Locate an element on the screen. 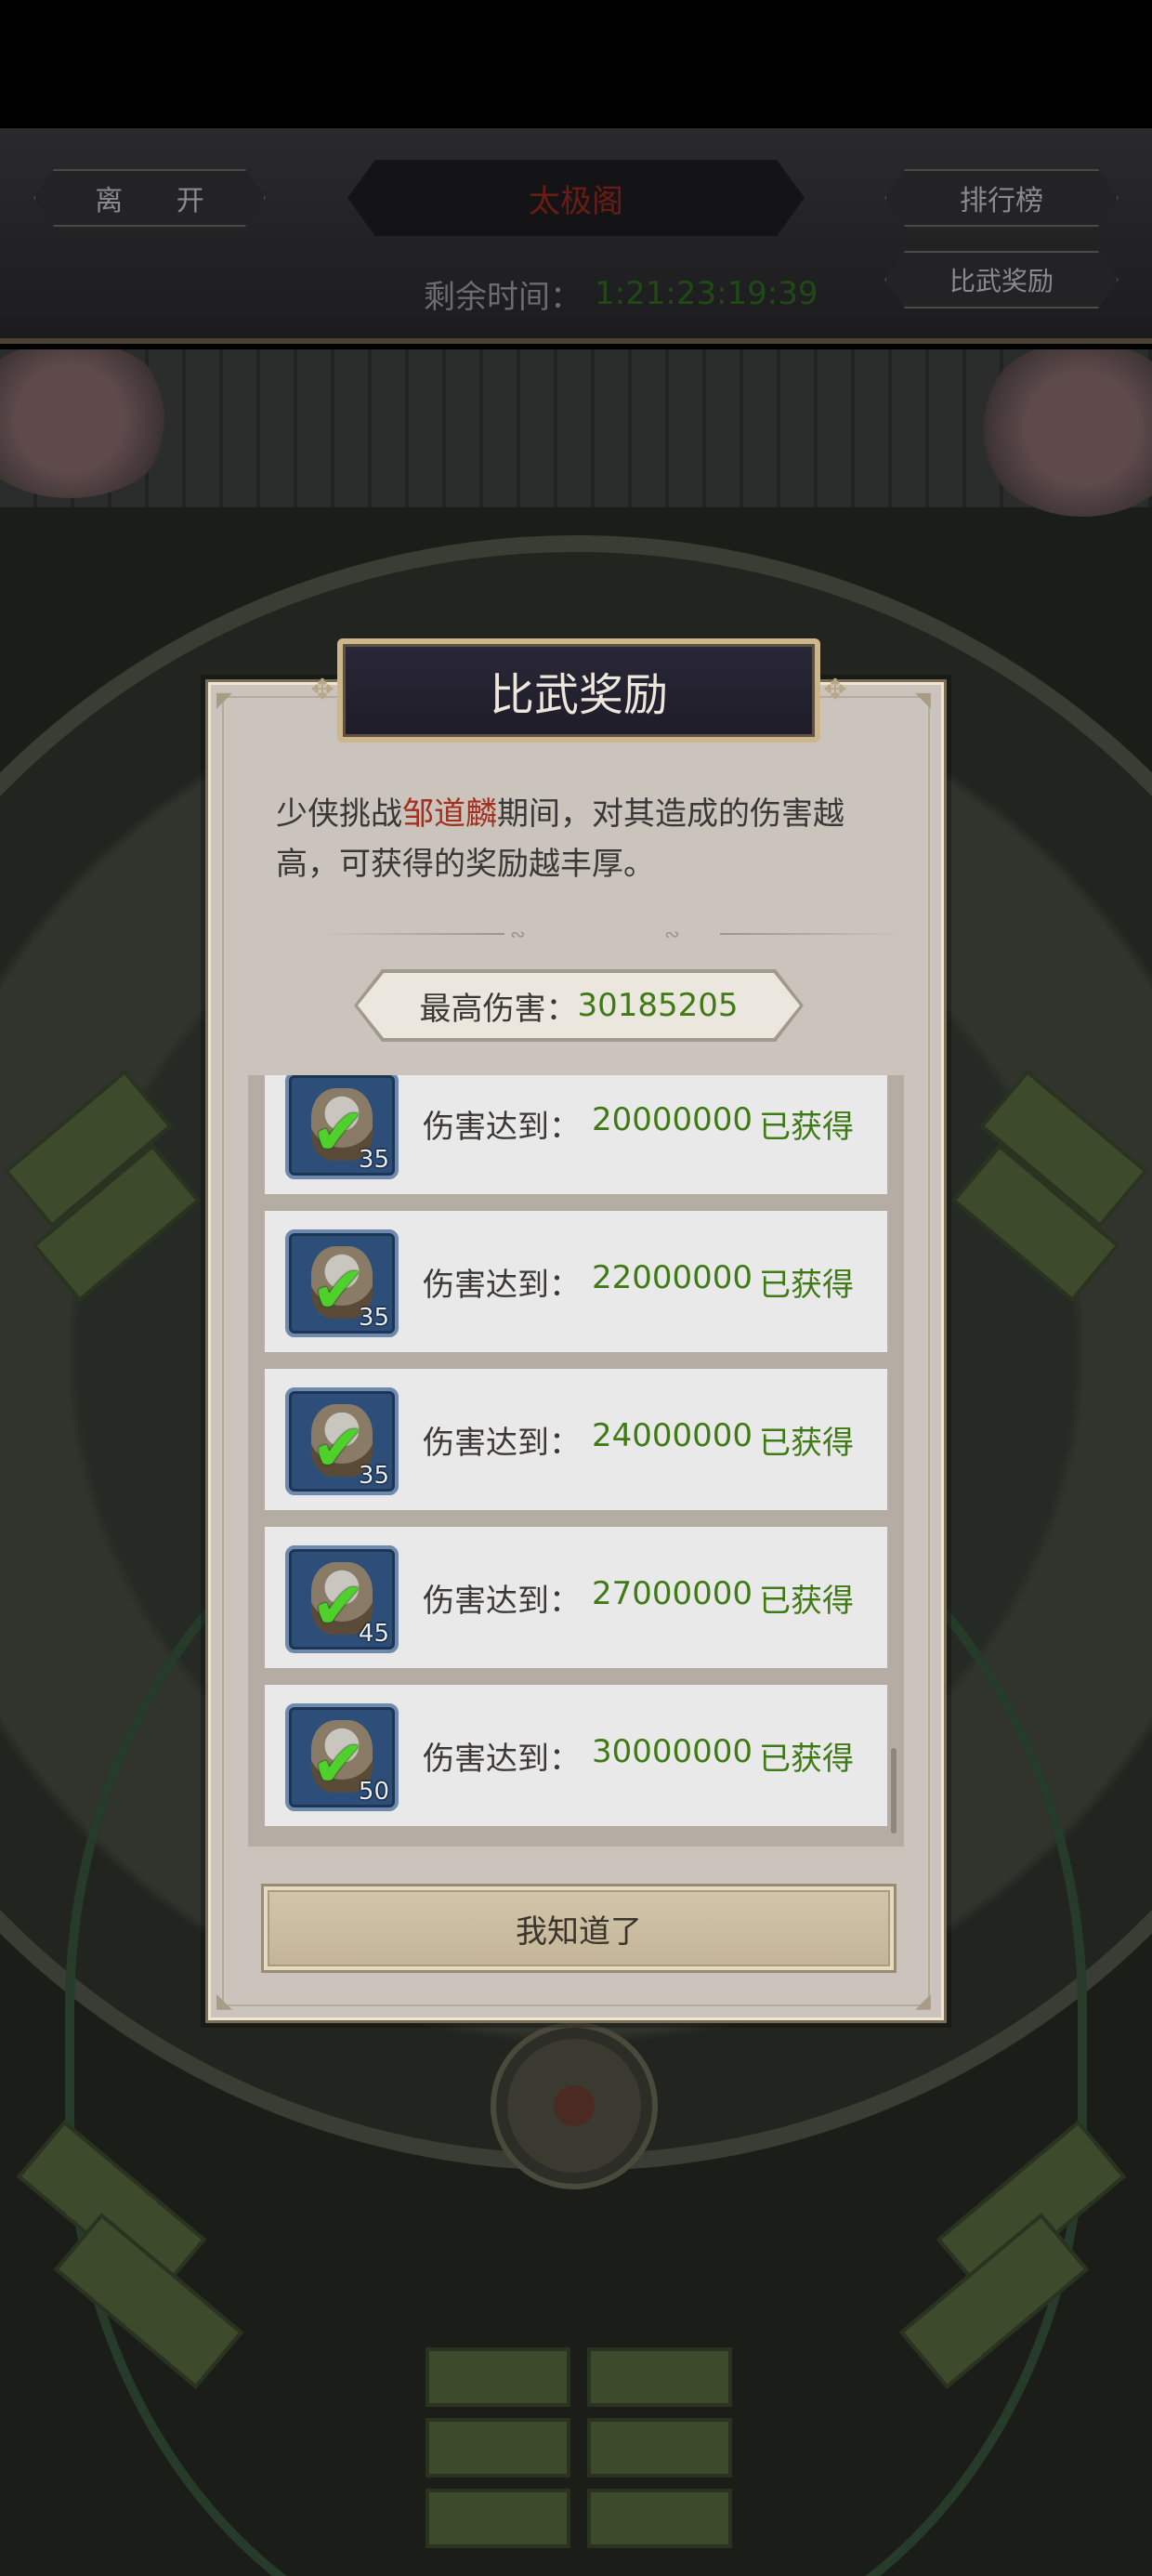 The height and width of the screenshot is (2576, 1152). reward-row: ✔ 35 伤害达到： 22000000 已获得 is located at coordinates (576, 1281).